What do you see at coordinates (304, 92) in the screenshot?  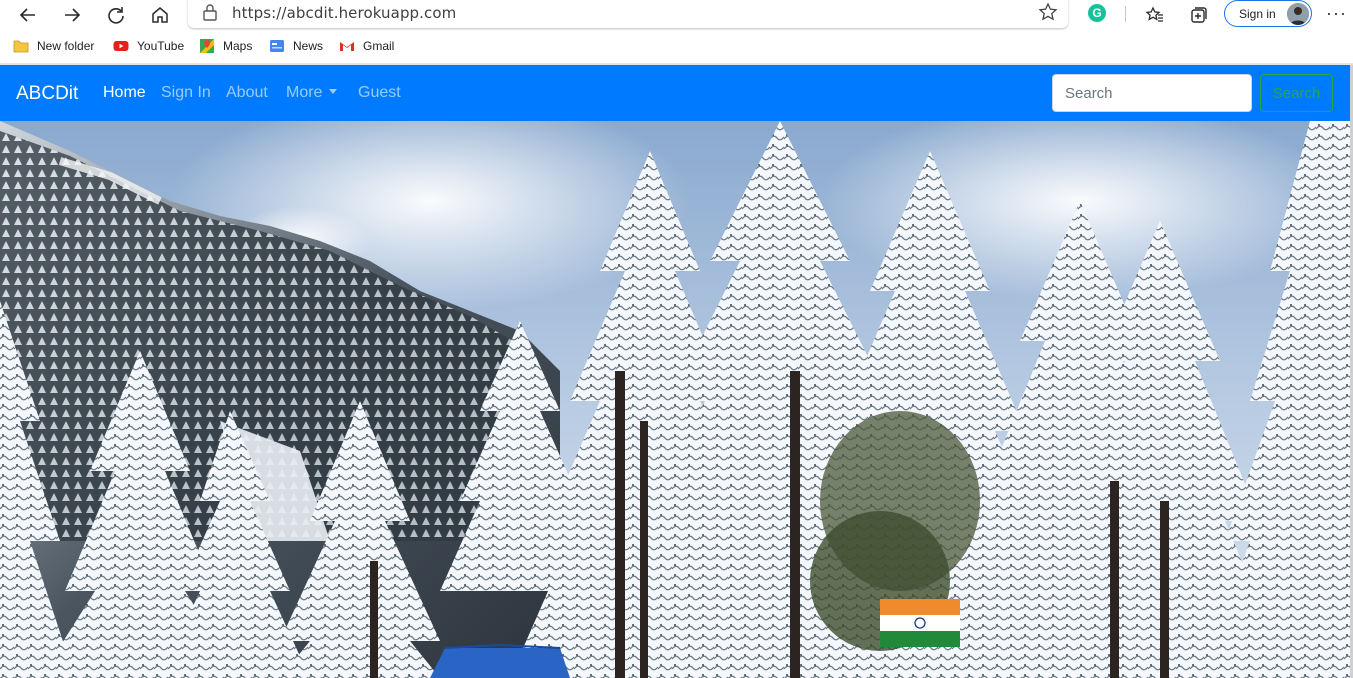 I see `nav-link-more-label: More` at bounding box center [304, 92].